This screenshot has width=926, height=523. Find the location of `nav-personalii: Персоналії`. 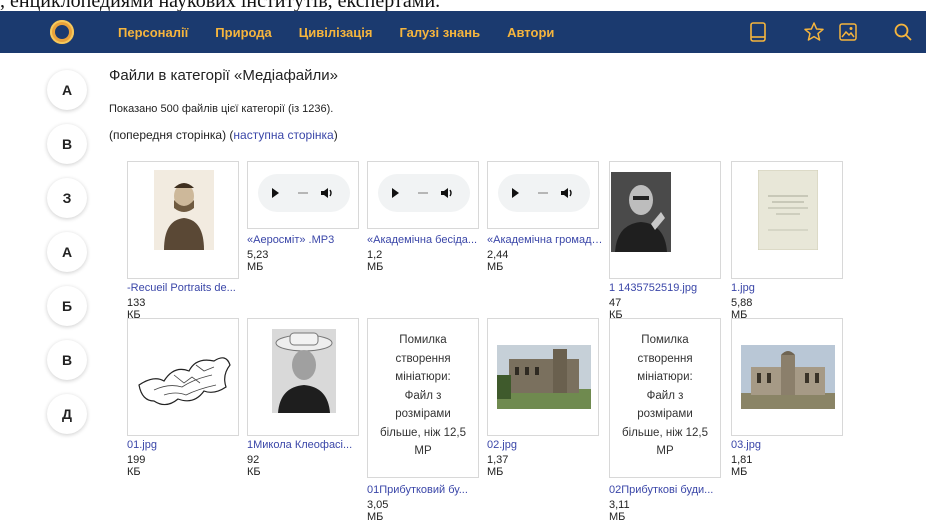

nav-personalii: Персоналії is located at coordinates (153, 32).